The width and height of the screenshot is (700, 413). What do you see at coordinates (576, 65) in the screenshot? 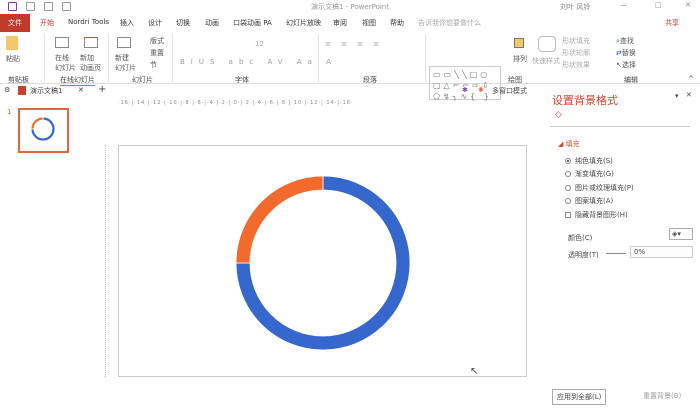
I see `shape-effects-button: 形状效果` at bounding box center [576, 65].